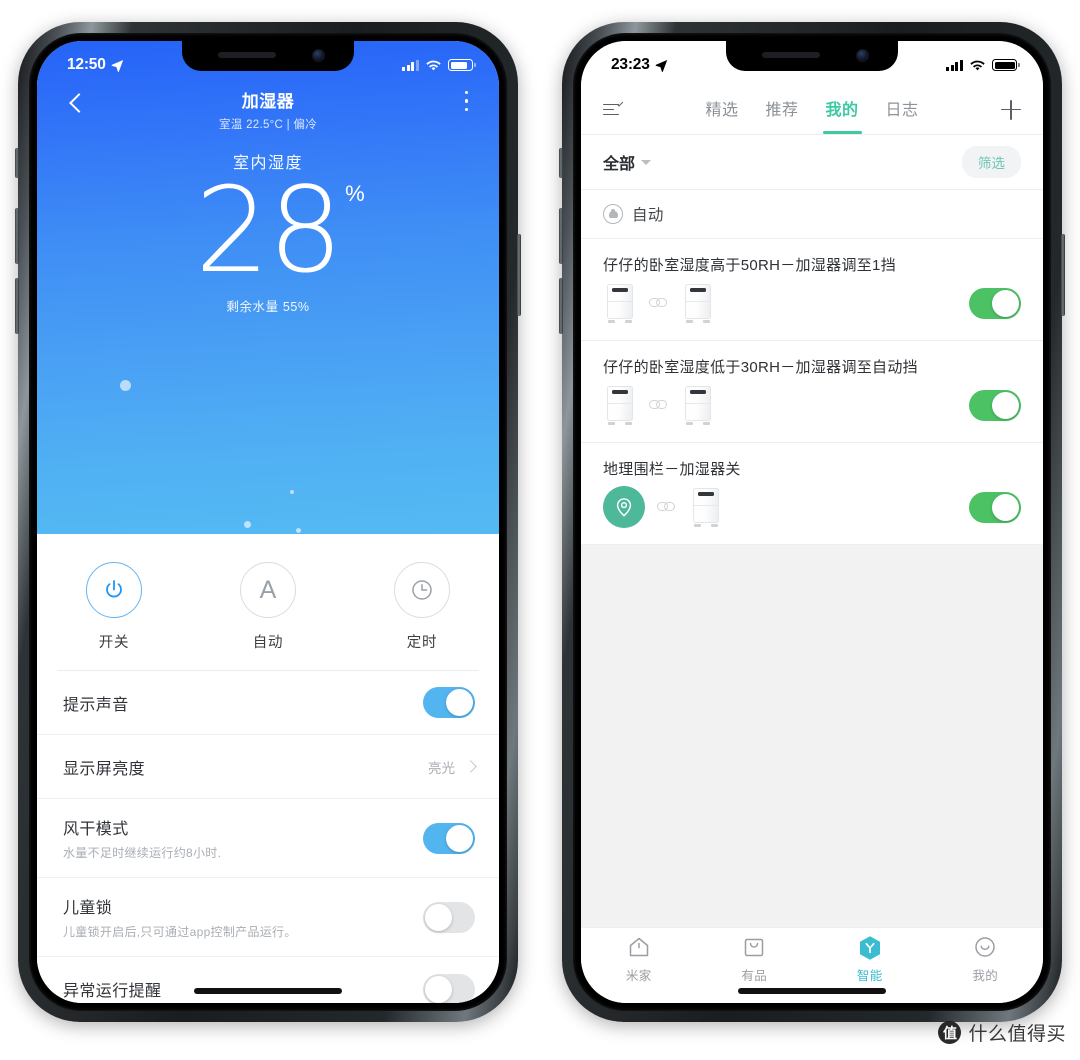 Image resolution: width=1080 pixels, height=1060 pixels. What do you see at coordinates (467, 102) in the screenshot?
I see `more-vertical-icon` at bounding box center [467, 102].